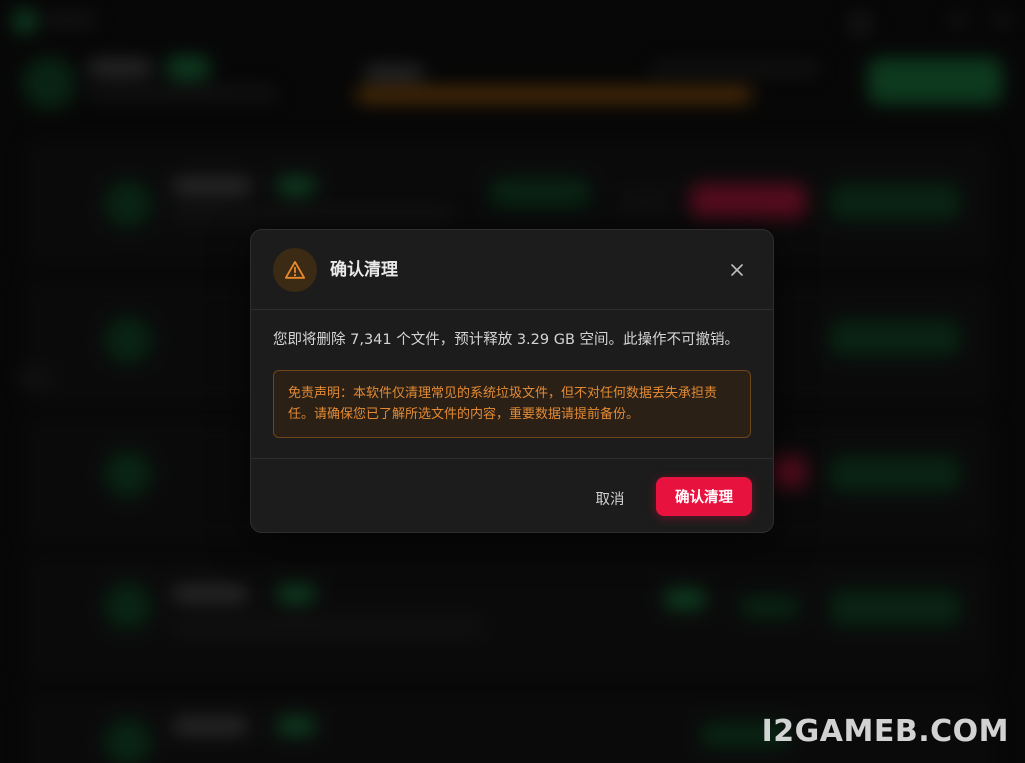  What do you see at coordinates (506, 340) in the screenshot?
I see `dialog-message: 您即将删除 7,341 个文件，预计释放 3.29 GB 空间。此操作不可撤销。` at bounding box center [506, 340].